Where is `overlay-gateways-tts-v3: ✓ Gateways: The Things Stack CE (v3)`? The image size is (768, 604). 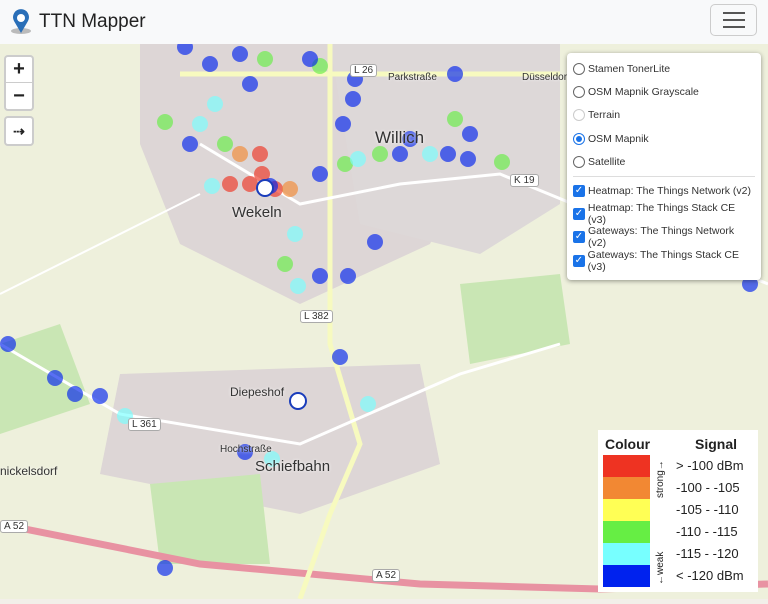
overlay-gateways-tts-v3: ✓ Gateways: The Things Stack CE (v3) is located at coordinates (664, 260).